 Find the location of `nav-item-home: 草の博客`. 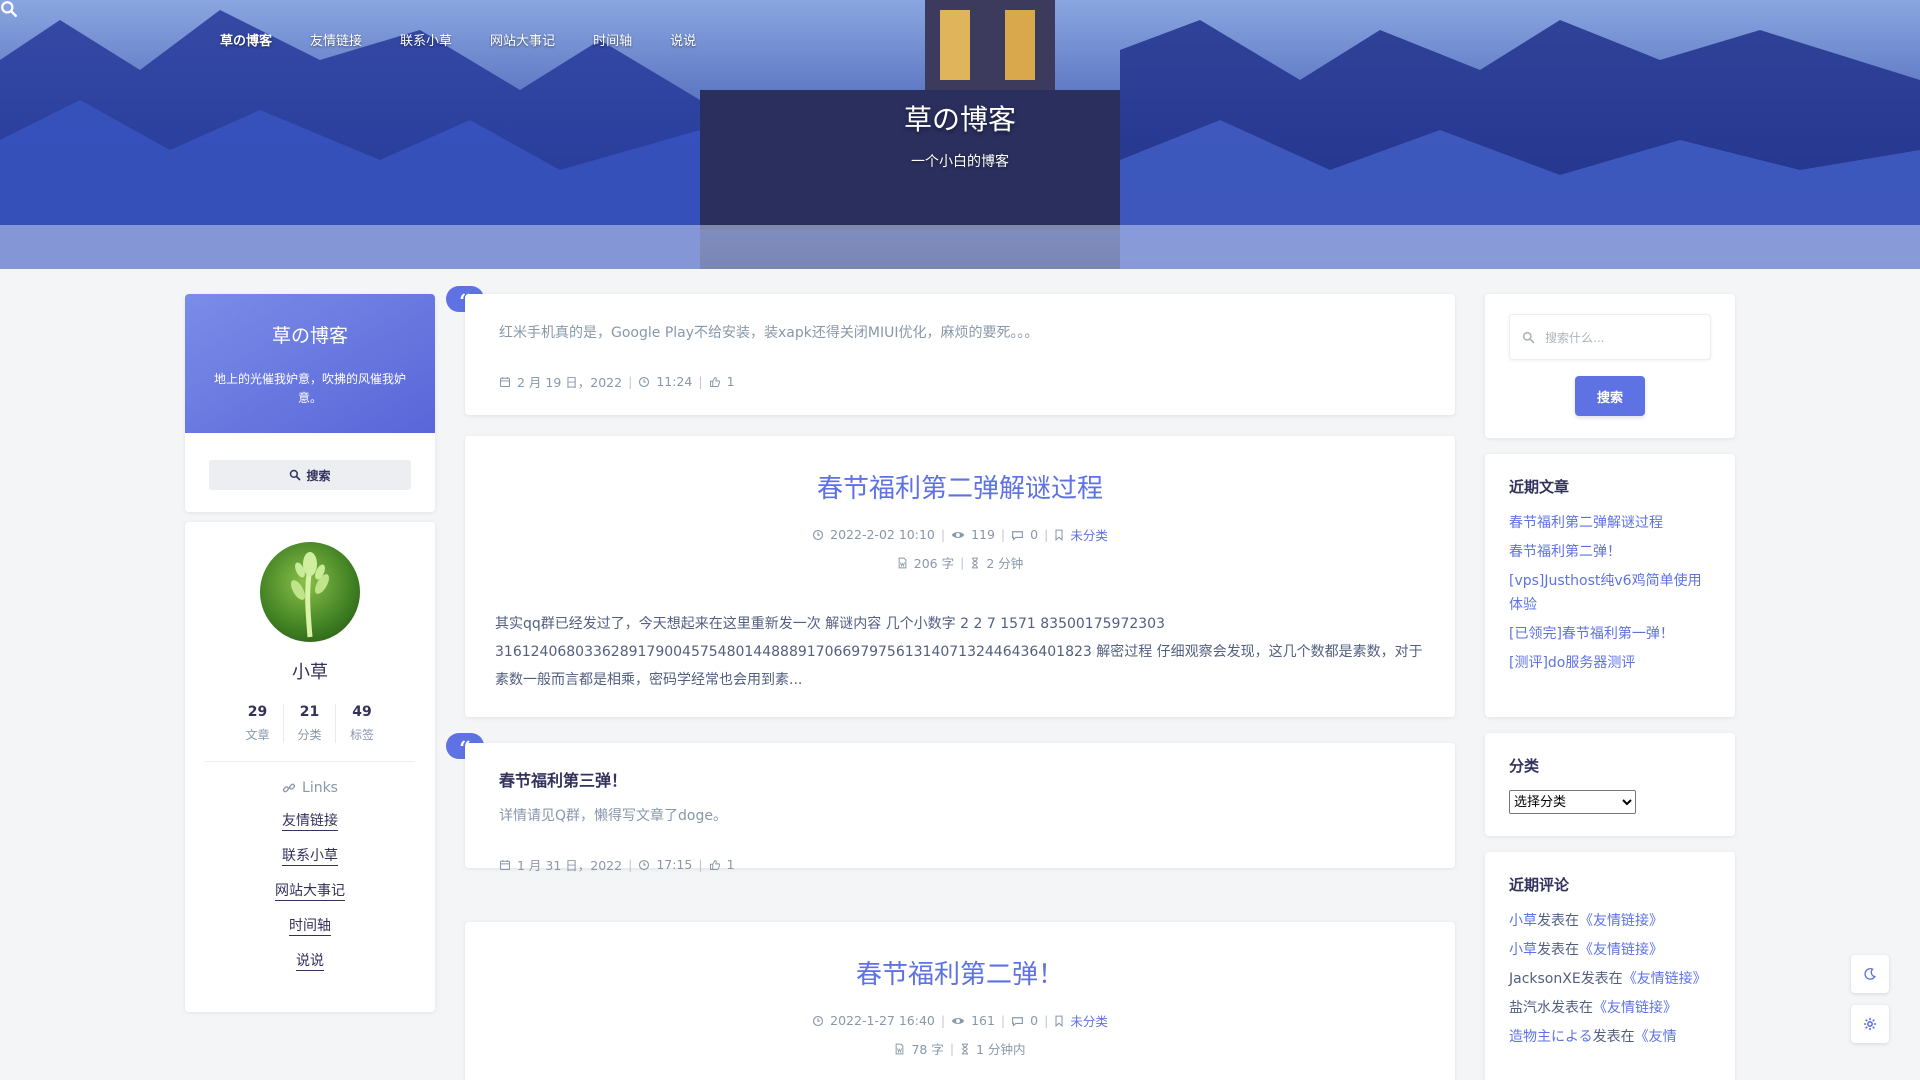

nav-item-home: 草の博客 is located at coordinates (246, 39).